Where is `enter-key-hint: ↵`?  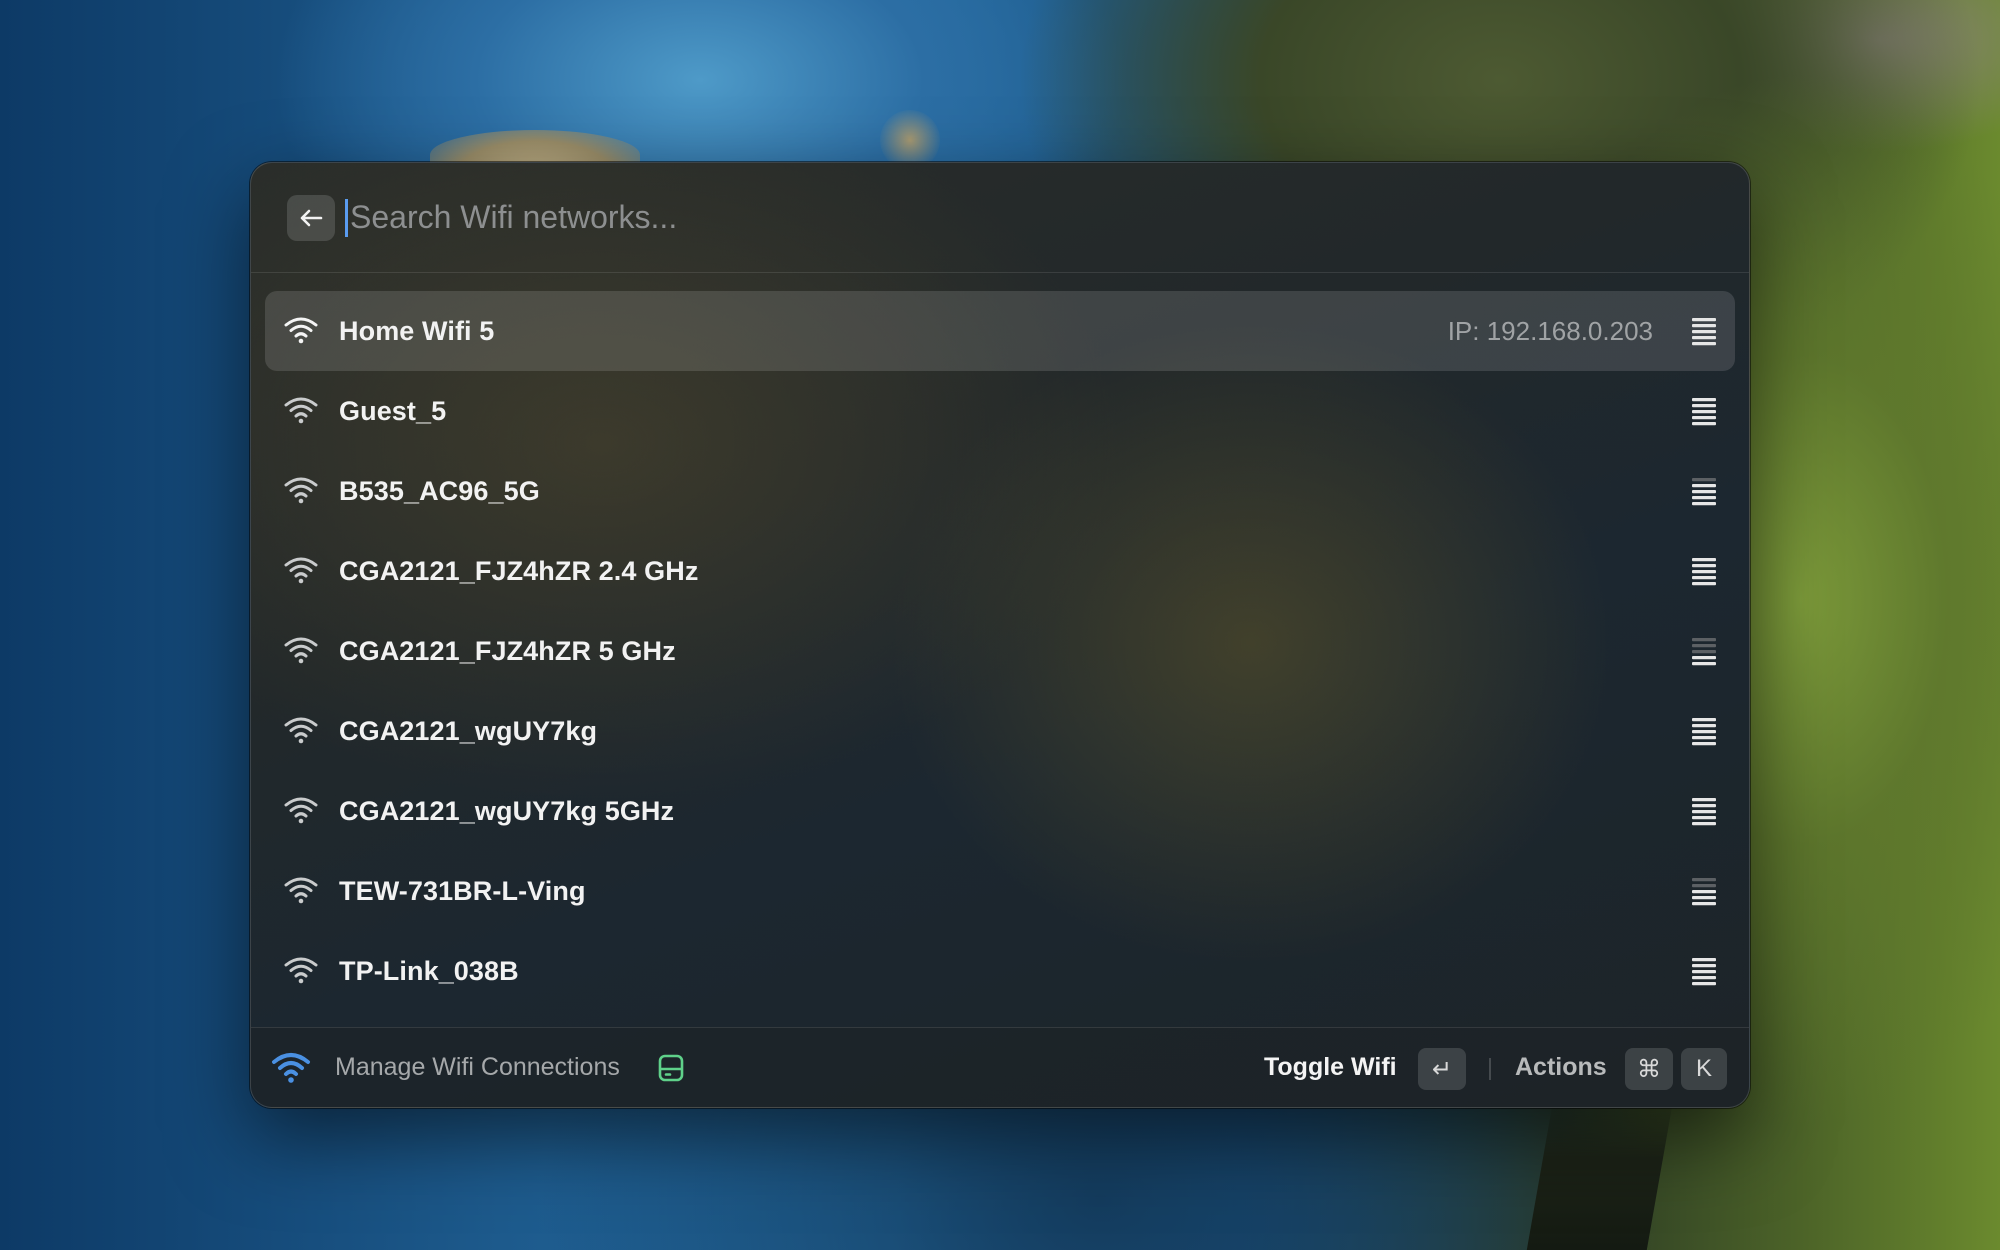 enter-key-hint: ↵ is located at coordinates (1442, 1069).